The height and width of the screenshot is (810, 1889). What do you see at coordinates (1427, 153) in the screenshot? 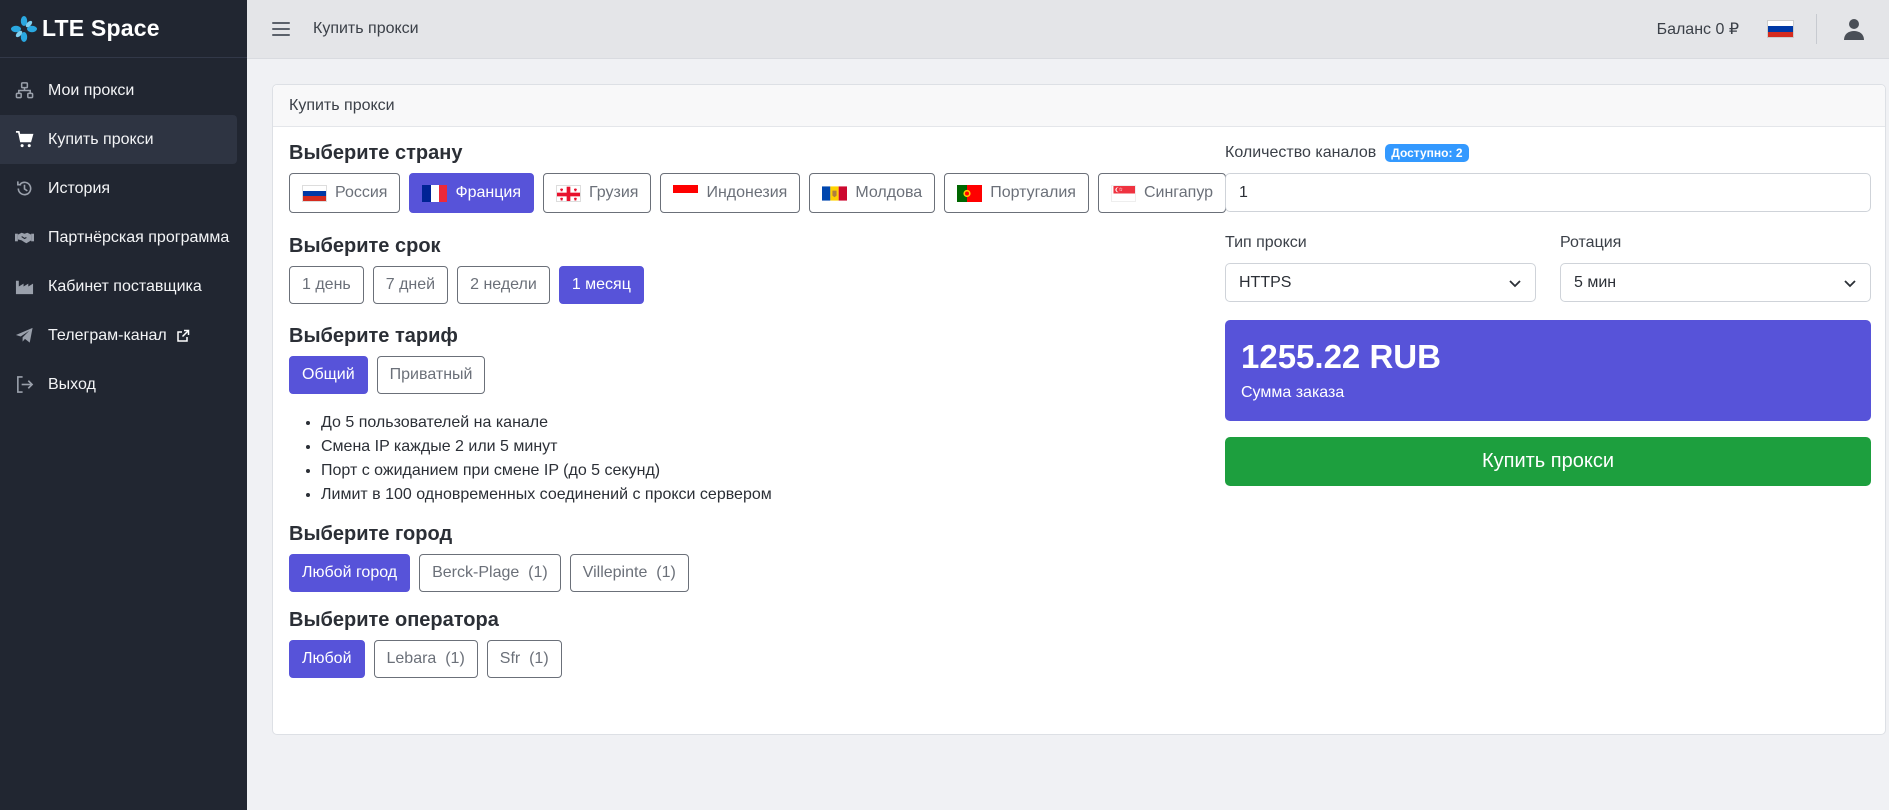
I see `available-badge: Доступно: 2` at bounding box center [1427, 153].